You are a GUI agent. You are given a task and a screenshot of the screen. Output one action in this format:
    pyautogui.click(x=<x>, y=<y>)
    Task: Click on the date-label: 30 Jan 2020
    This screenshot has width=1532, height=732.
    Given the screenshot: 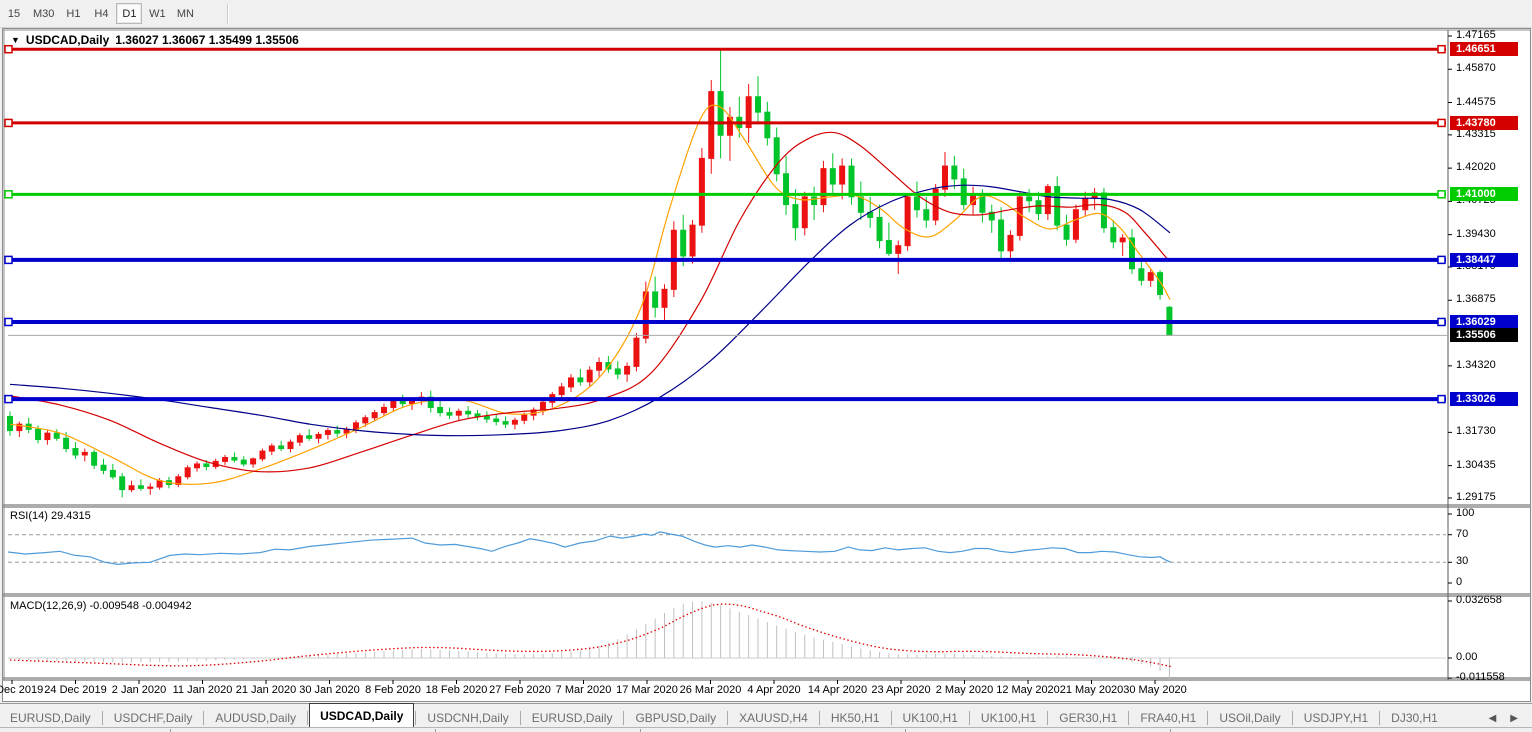 What is the action you would take?
    pyautogui.click(x=329, y=690)
    